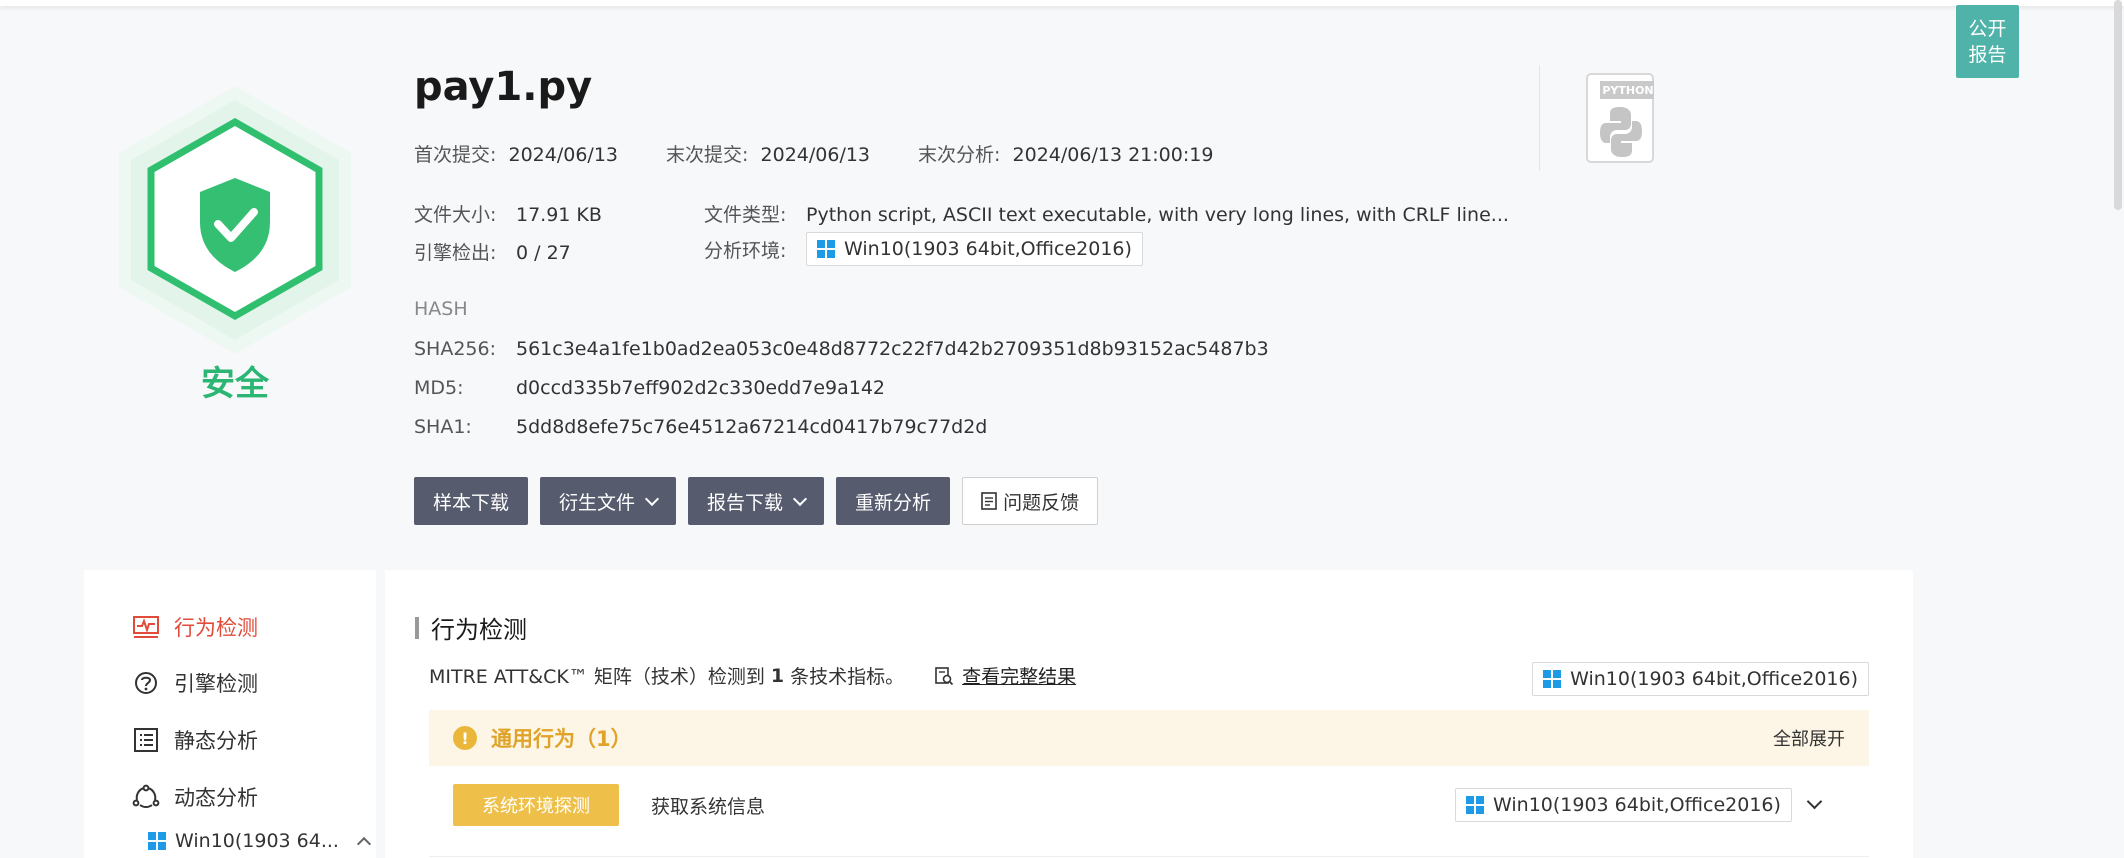 The height and width of the screenshot is (858, 2124). Describe the element at coordinates (455, 155) in the screenshot. I see `first-submit-label: 首次提交:` at that location.